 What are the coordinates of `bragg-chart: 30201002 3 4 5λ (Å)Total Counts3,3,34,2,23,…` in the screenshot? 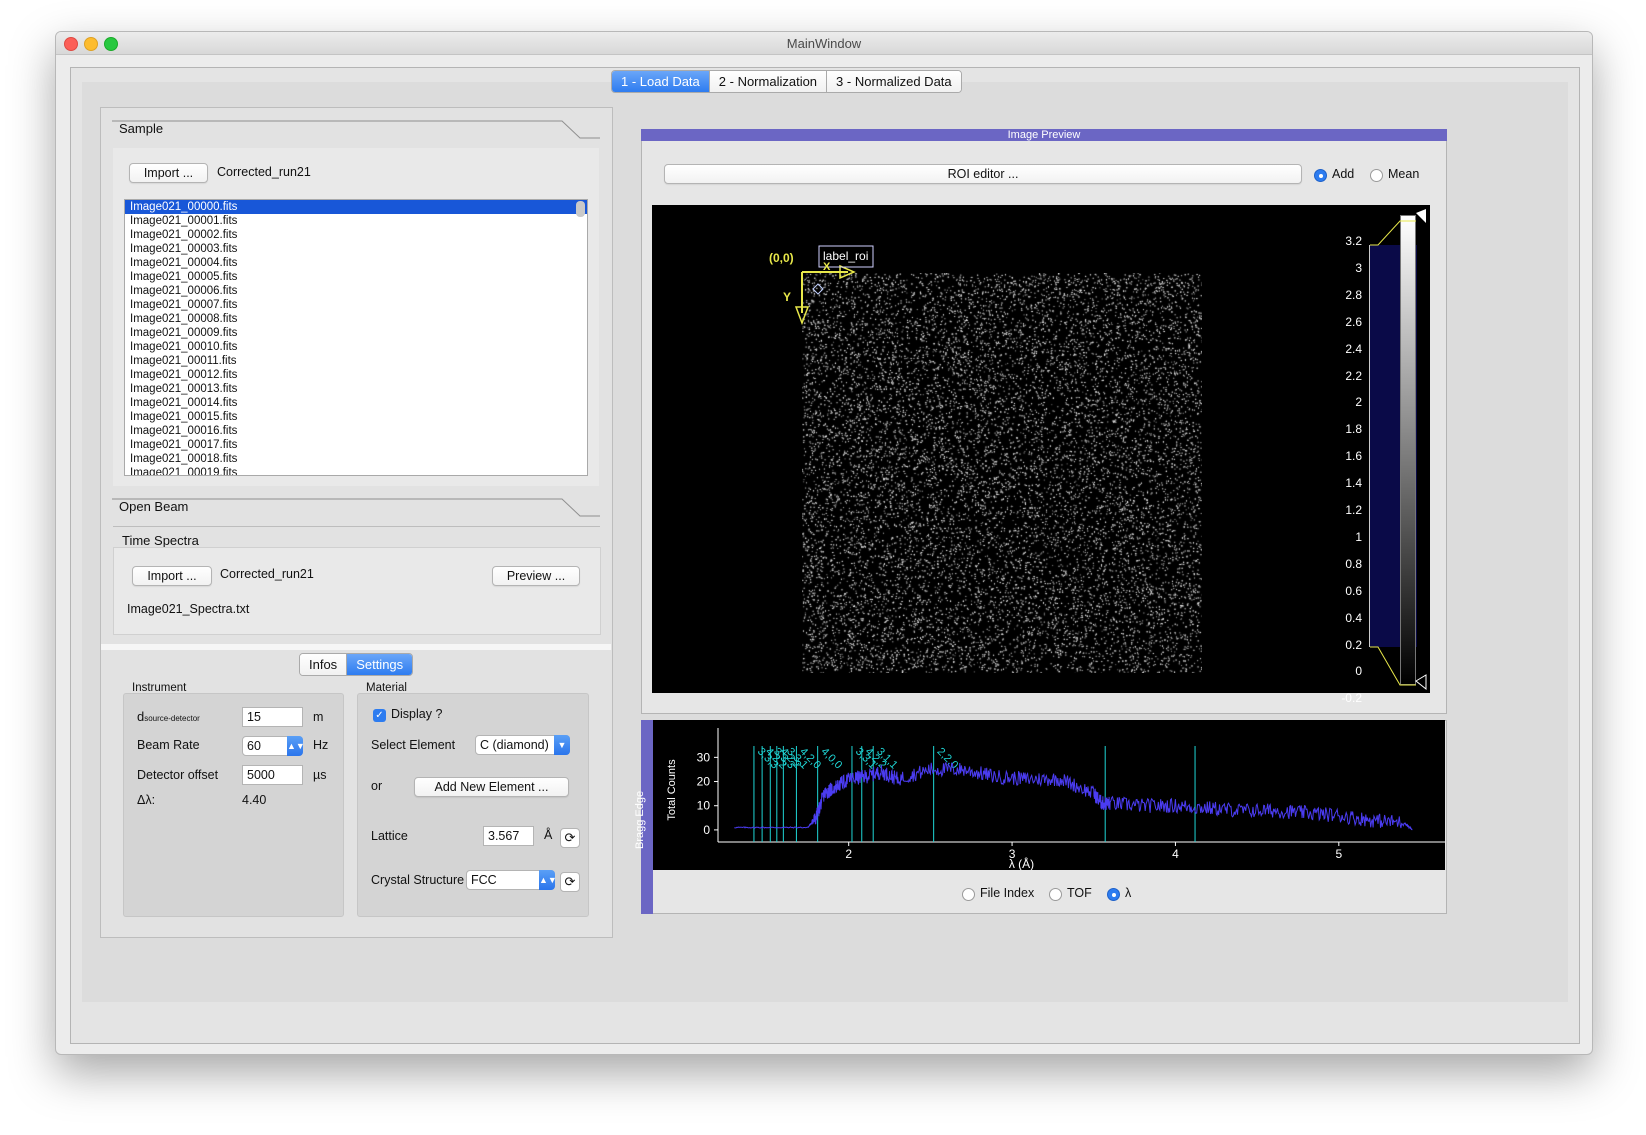 It's located at (1055, 799).